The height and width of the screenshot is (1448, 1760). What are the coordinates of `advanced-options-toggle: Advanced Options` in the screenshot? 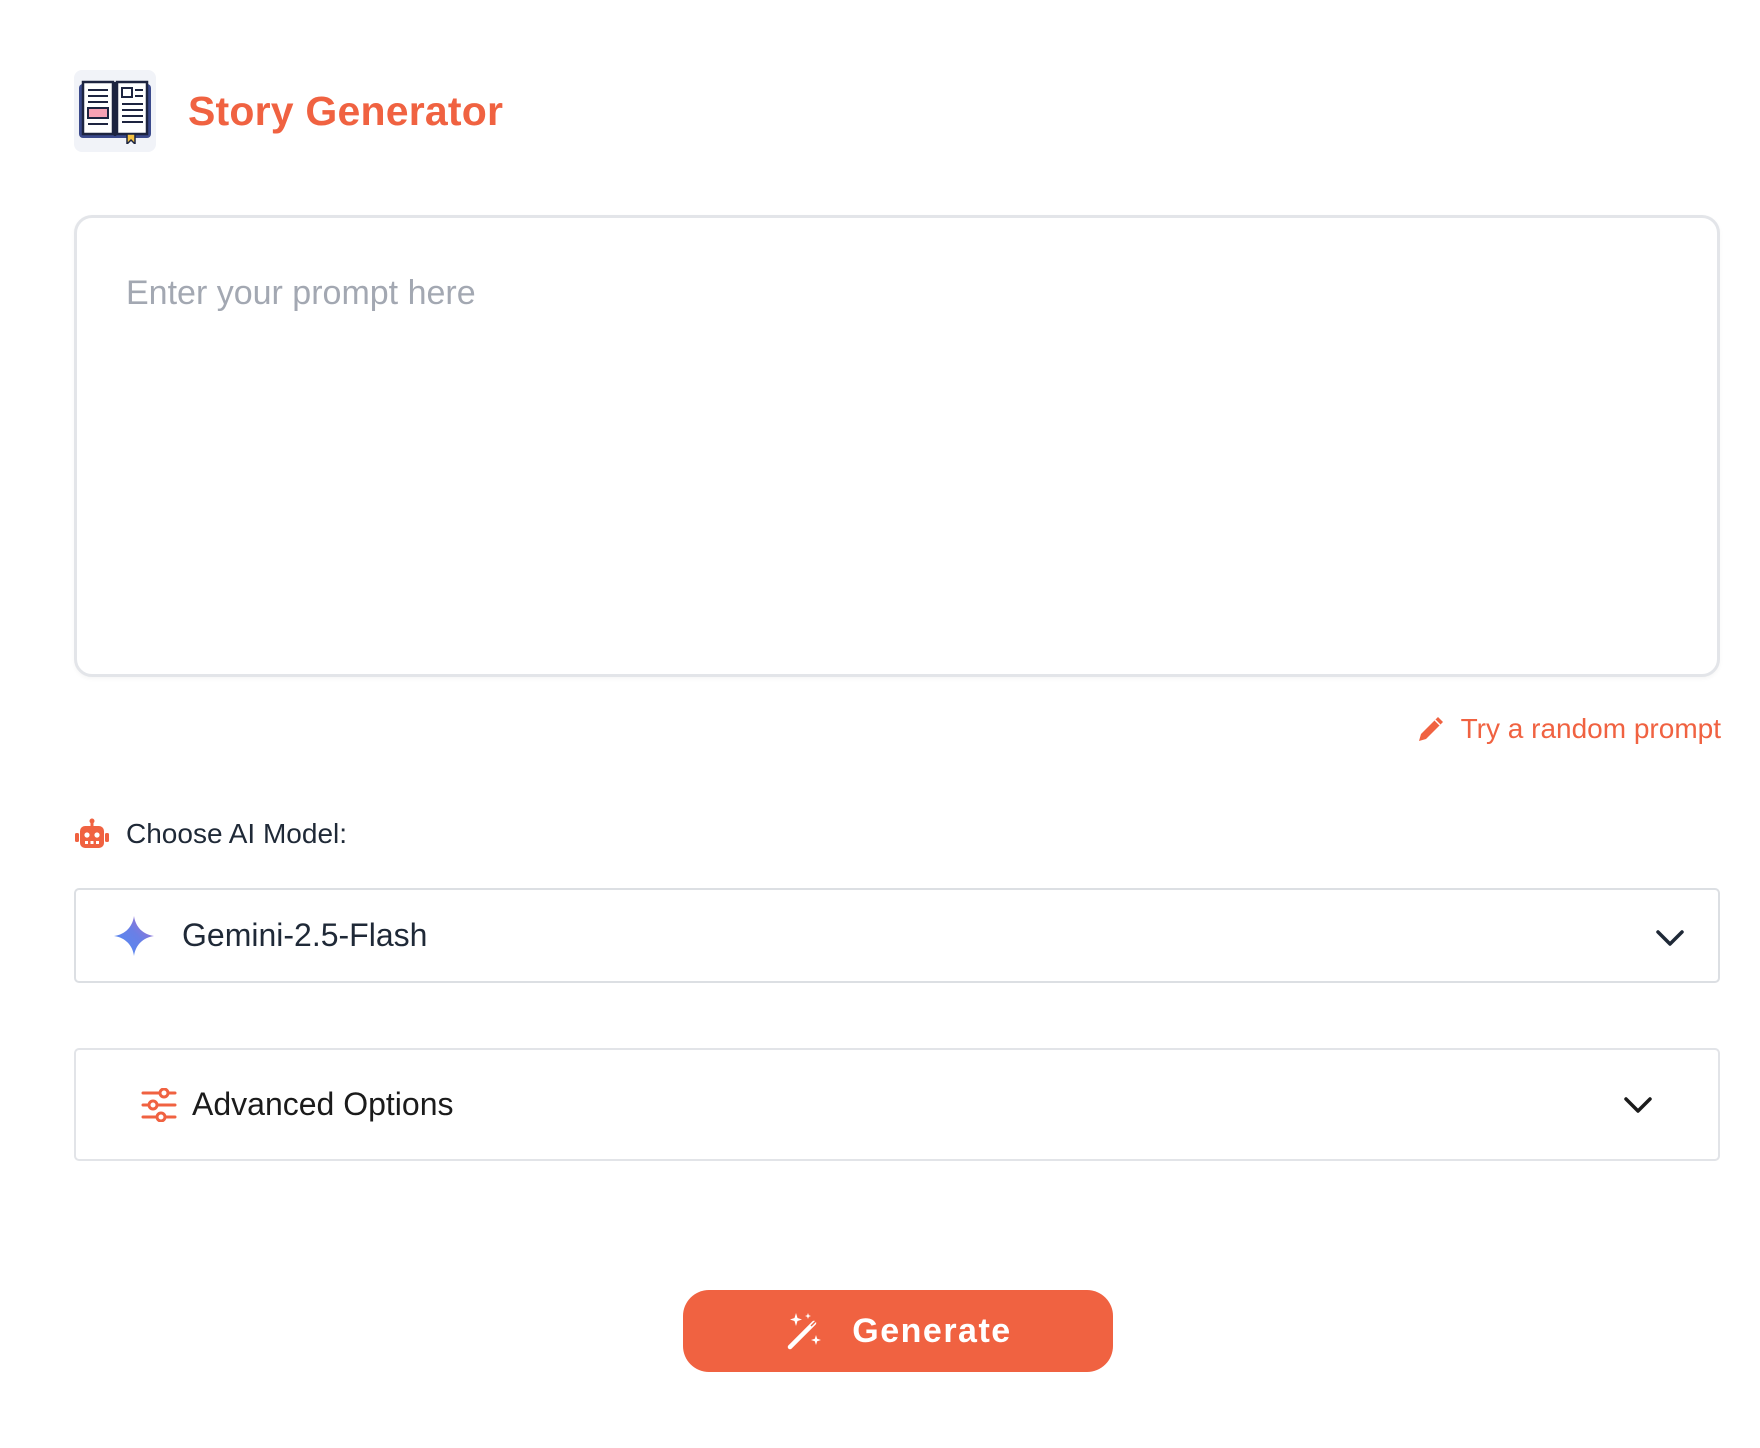 It's located at (897, 1104).